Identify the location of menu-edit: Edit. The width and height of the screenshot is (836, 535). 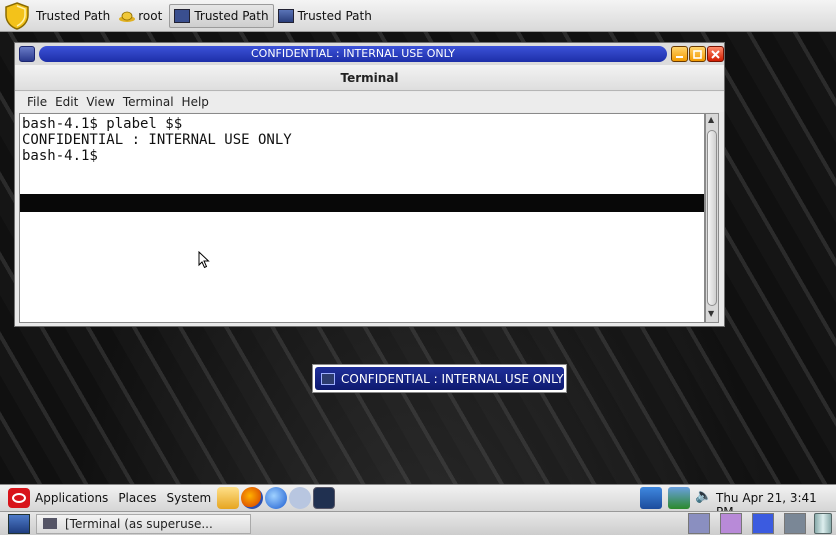
(66, 102).